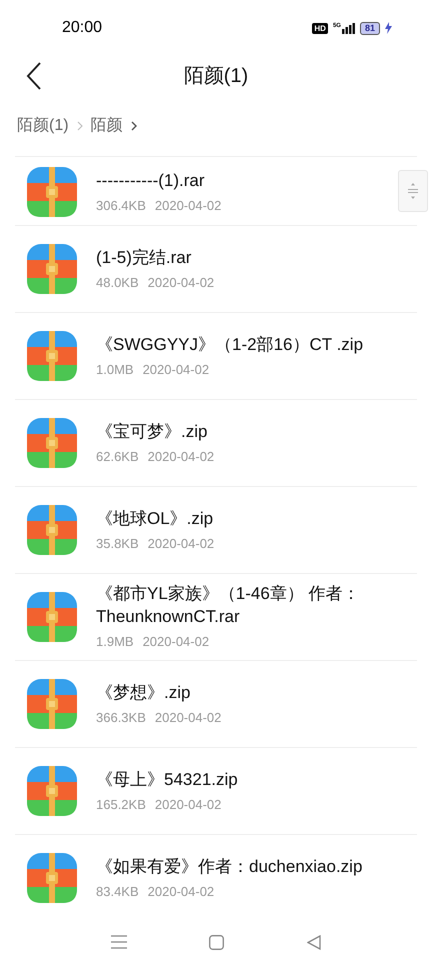  I want to click on file-name: 《如果有爱》作者：duchenxiao.zip, so click(230, 867).